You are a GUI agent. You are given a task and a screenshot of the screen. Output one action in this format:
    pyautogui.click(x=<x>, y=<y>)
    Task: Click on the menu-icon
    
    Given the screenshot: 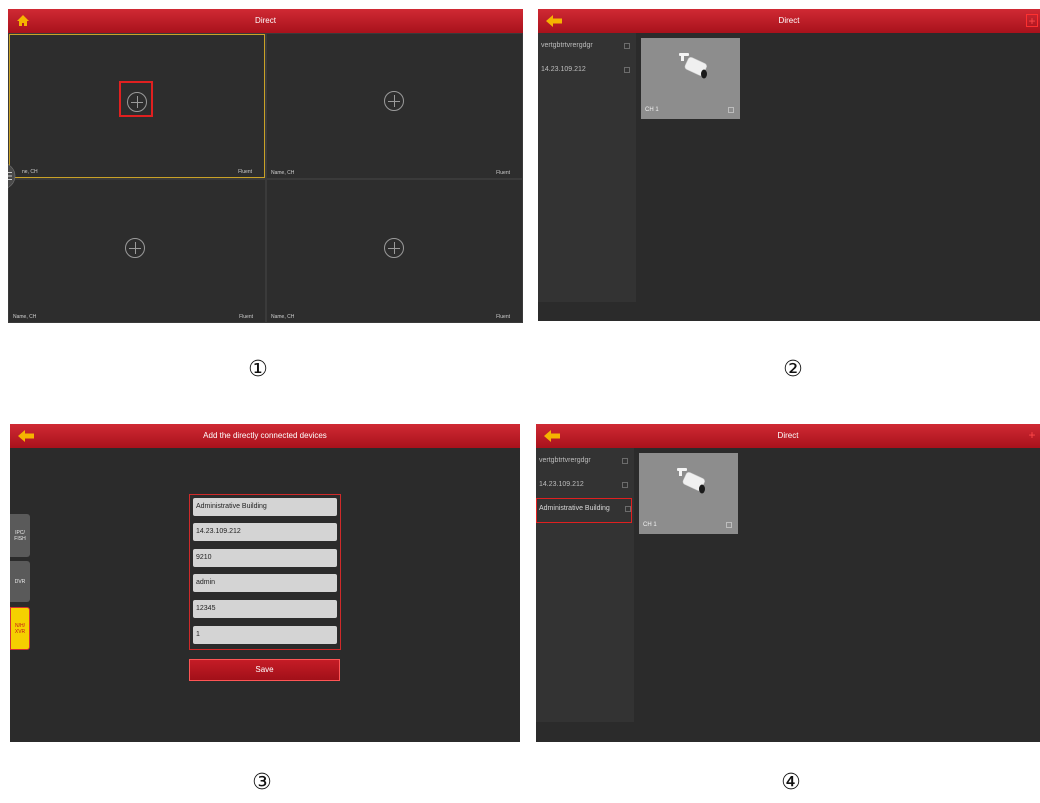 What is the action you would take?
    pyautogui.click(x=16, y=176)
    